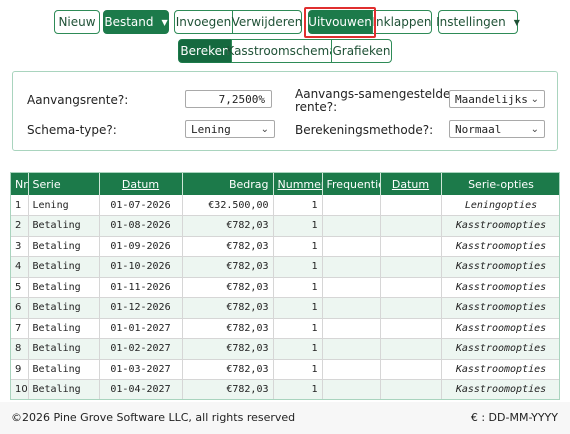  I want to click on col-header-end-date: Datum, so click(411, 184).